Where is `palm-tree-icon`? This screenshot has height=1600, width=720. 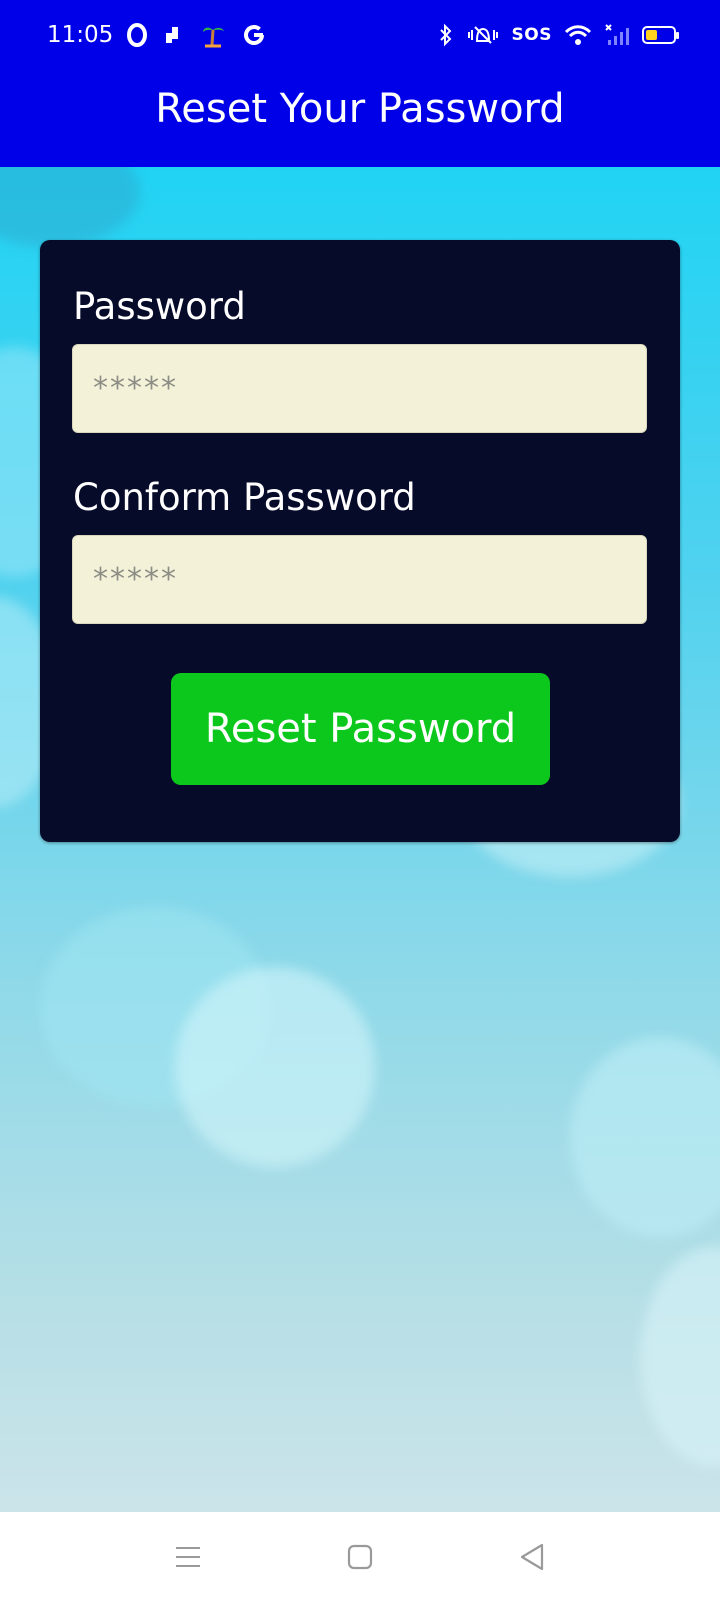 palm-tree-icon is located at coordinates (213, 35).